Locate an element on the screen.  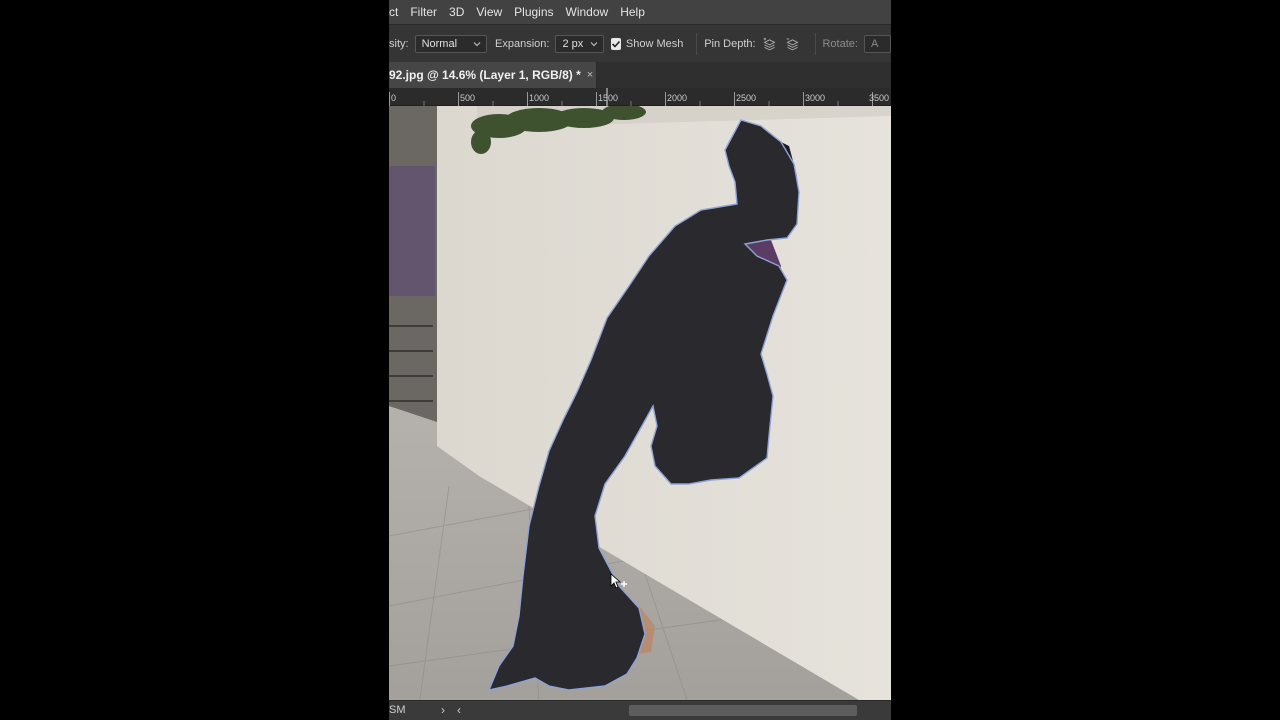
status-text: SM is located at coordinates (397, 710).